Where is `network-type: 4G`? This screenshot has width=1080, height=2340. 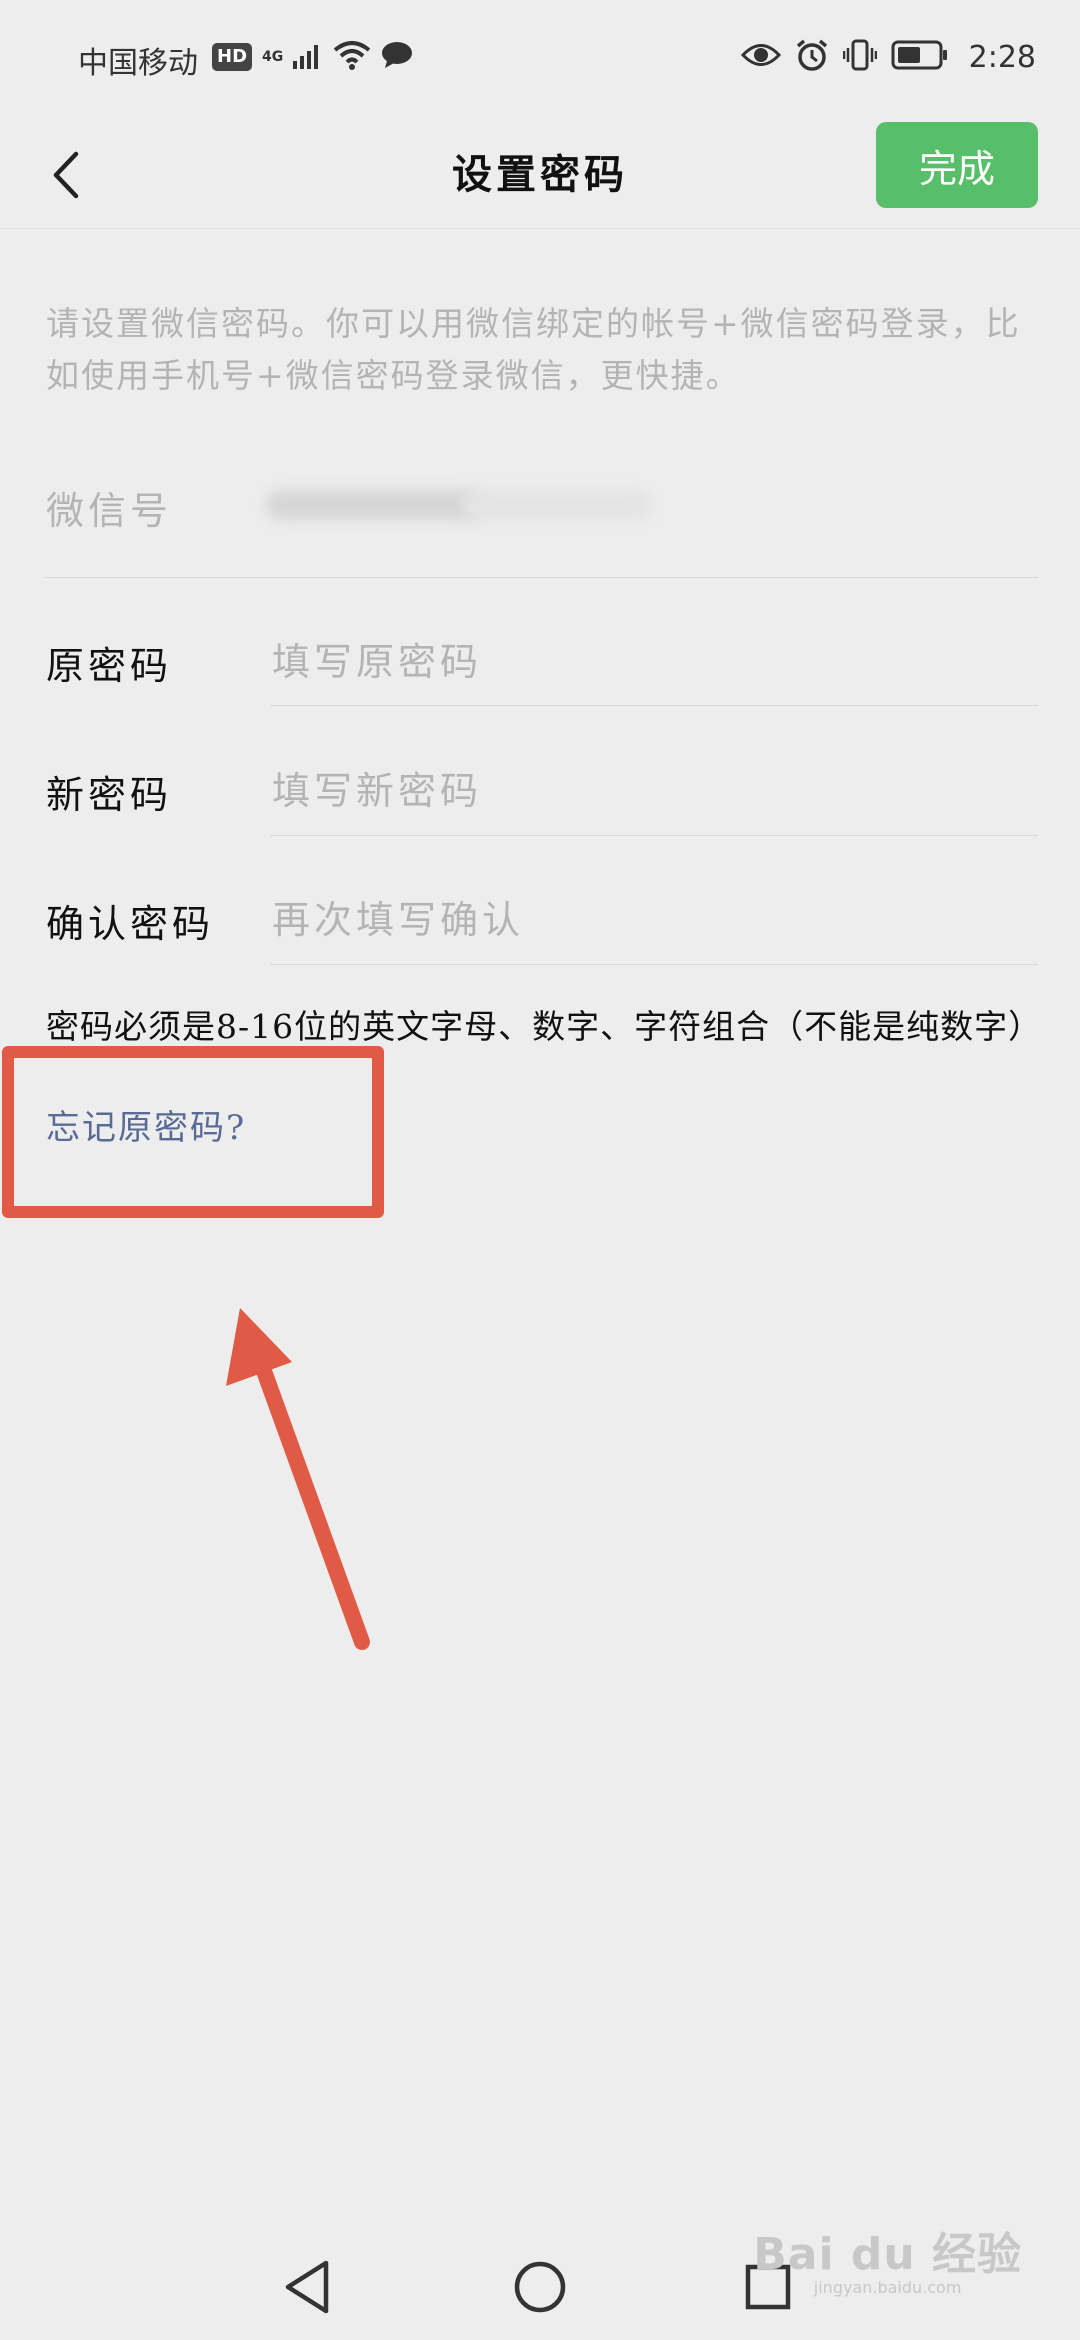 network-type: 4G is located at coordinates (273, 57).